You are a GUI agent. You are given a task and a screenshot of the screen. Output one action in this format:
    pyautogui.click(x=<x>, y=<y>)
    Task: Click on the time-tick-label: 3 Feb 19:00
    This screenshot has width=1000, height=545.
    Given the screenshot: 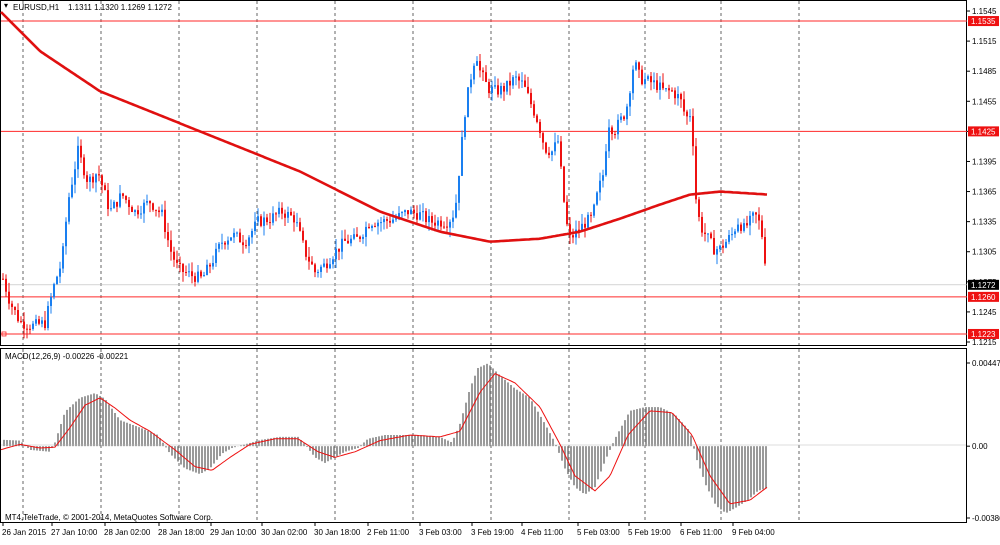 What is the action you would take?
    pyautogui.click(x=492, y=532)
    